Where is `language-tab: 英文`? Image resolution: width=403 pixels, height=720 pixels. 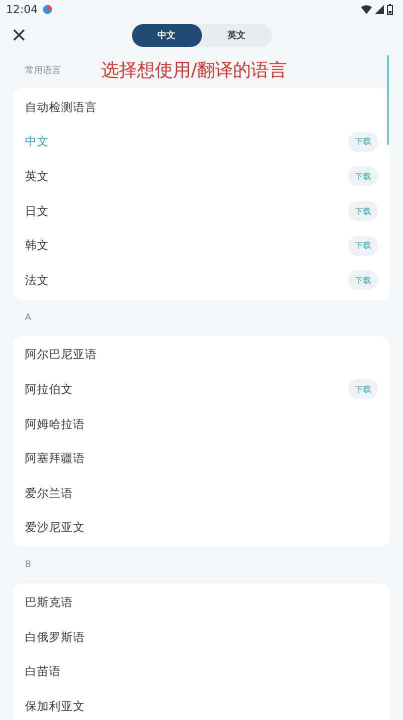
language-tab: 英文 is located at coordinates (237, 35).